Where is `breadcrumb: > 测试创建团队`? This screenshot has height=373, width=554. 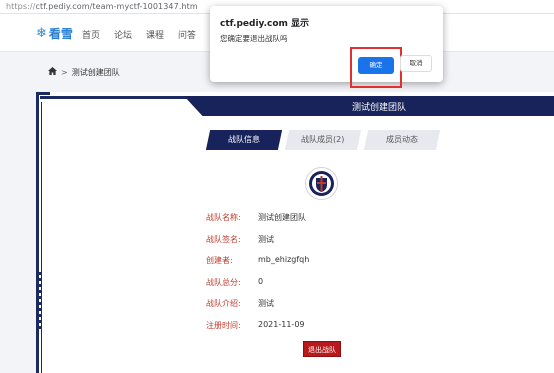
breadcrumb: > 测试创建团队 is located at coordinates (84, 72).